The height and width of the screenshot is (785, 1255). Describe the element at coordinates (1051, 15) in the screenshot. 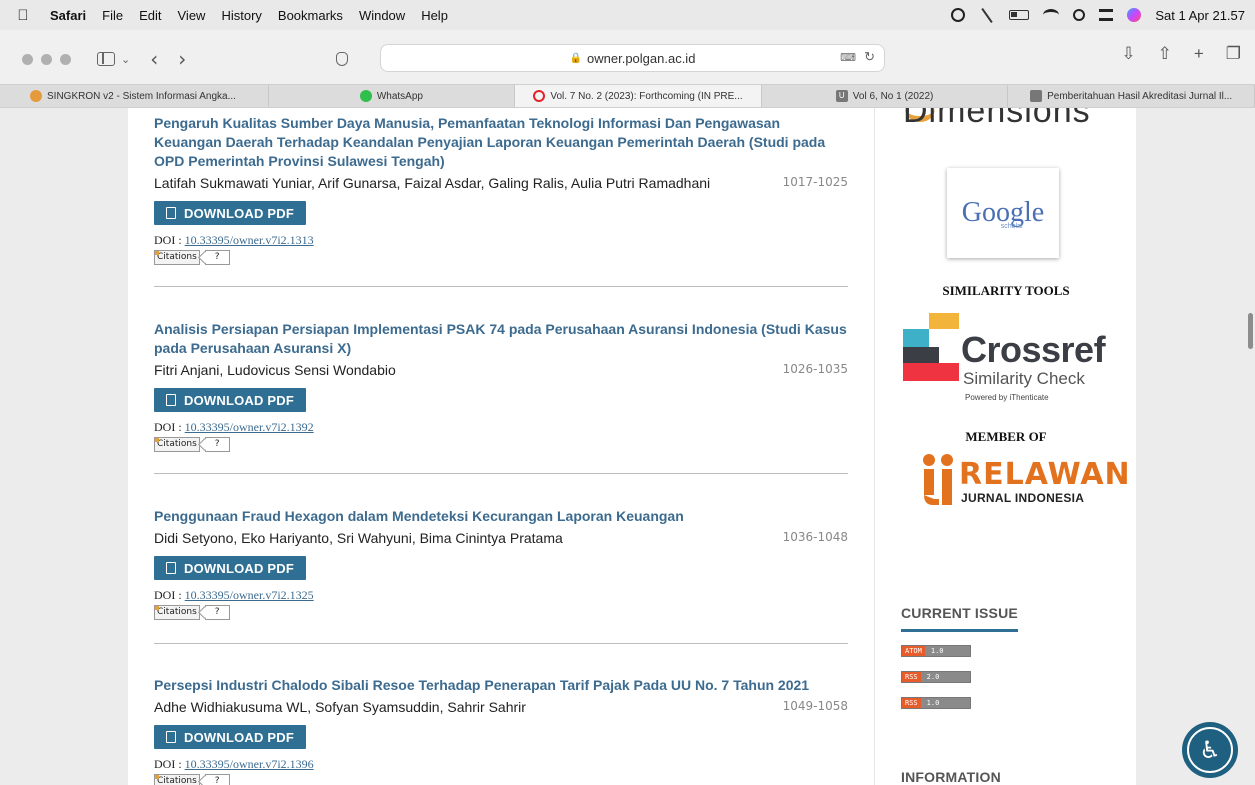

I see `wifi-icon` at that location.